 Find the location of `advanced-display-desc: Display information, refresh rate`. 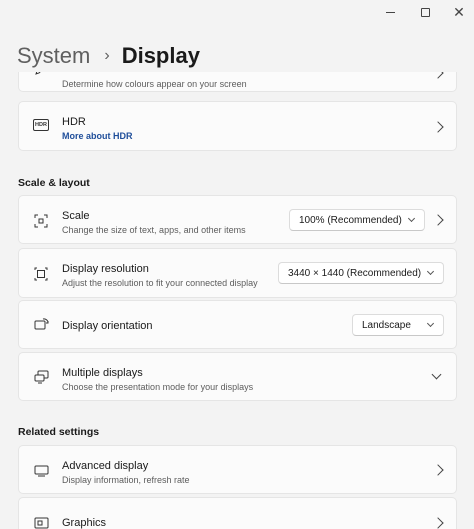

advanced-display-desc: Display information, refresh rate is located at coordinates (126, 480).